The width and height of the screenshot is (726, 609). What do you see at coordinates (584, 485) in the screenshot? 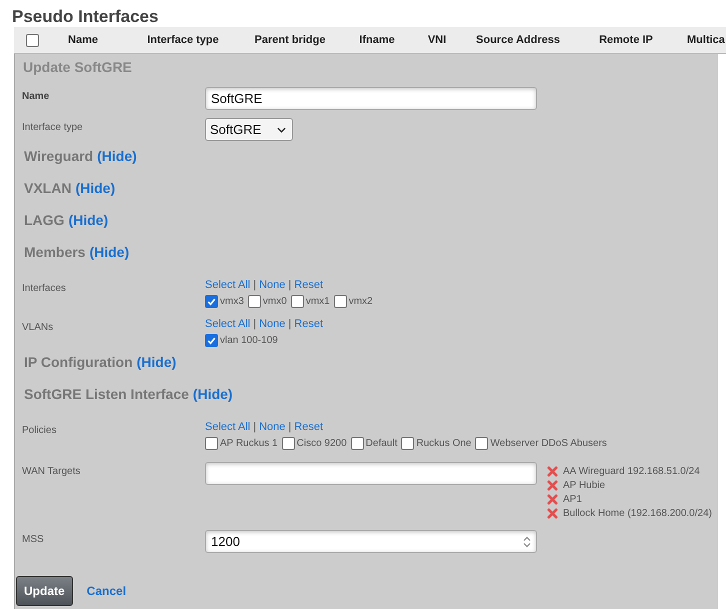
I see `target-item: AP Hubie` at bounding box center [584, 485].